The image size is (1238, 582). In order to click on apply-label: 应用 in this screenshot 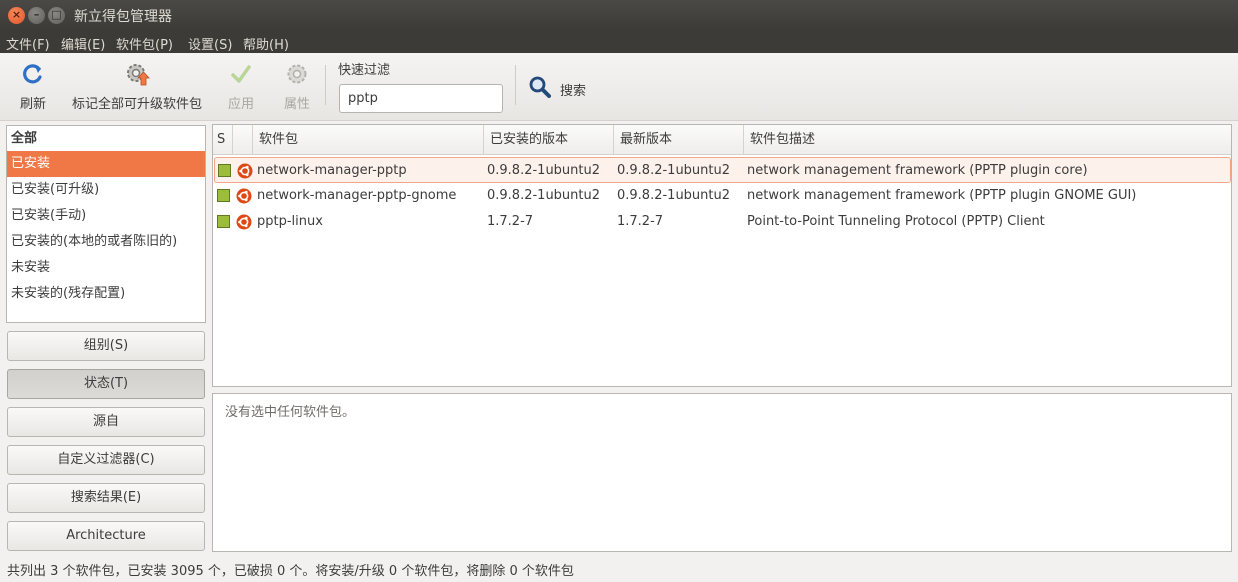, I will do `click(240, 104)`.